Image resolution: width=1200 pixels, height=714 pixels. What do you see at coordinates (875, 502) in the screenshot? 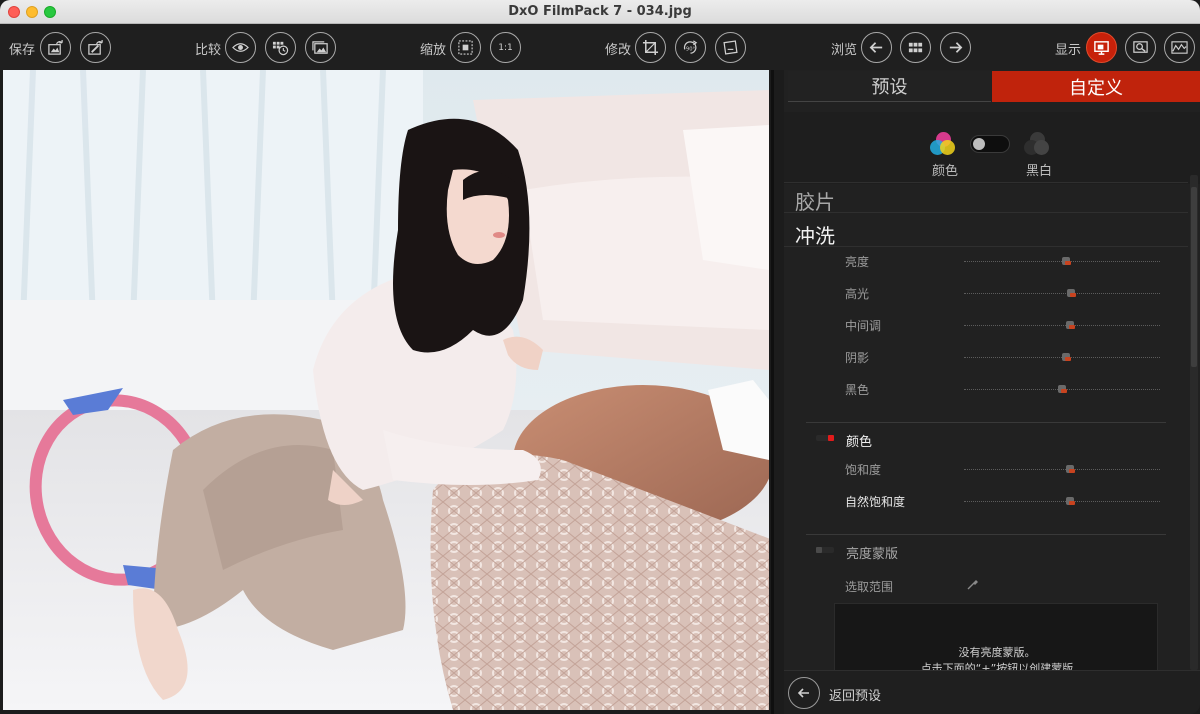
I see `vibrance-label: 自然饱和度` at bounding box center [875, 502].